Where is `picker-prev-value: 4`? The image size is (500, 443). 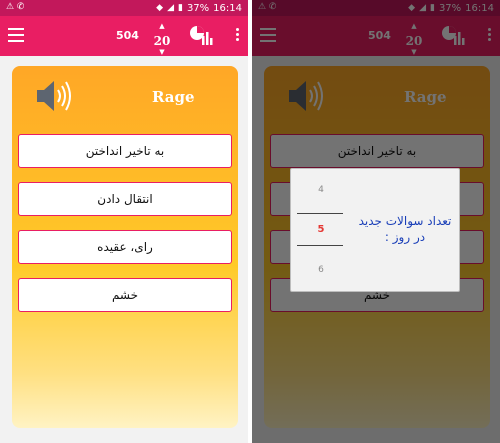 picker-prev-value: 4 is located at coordinates (321, 190).